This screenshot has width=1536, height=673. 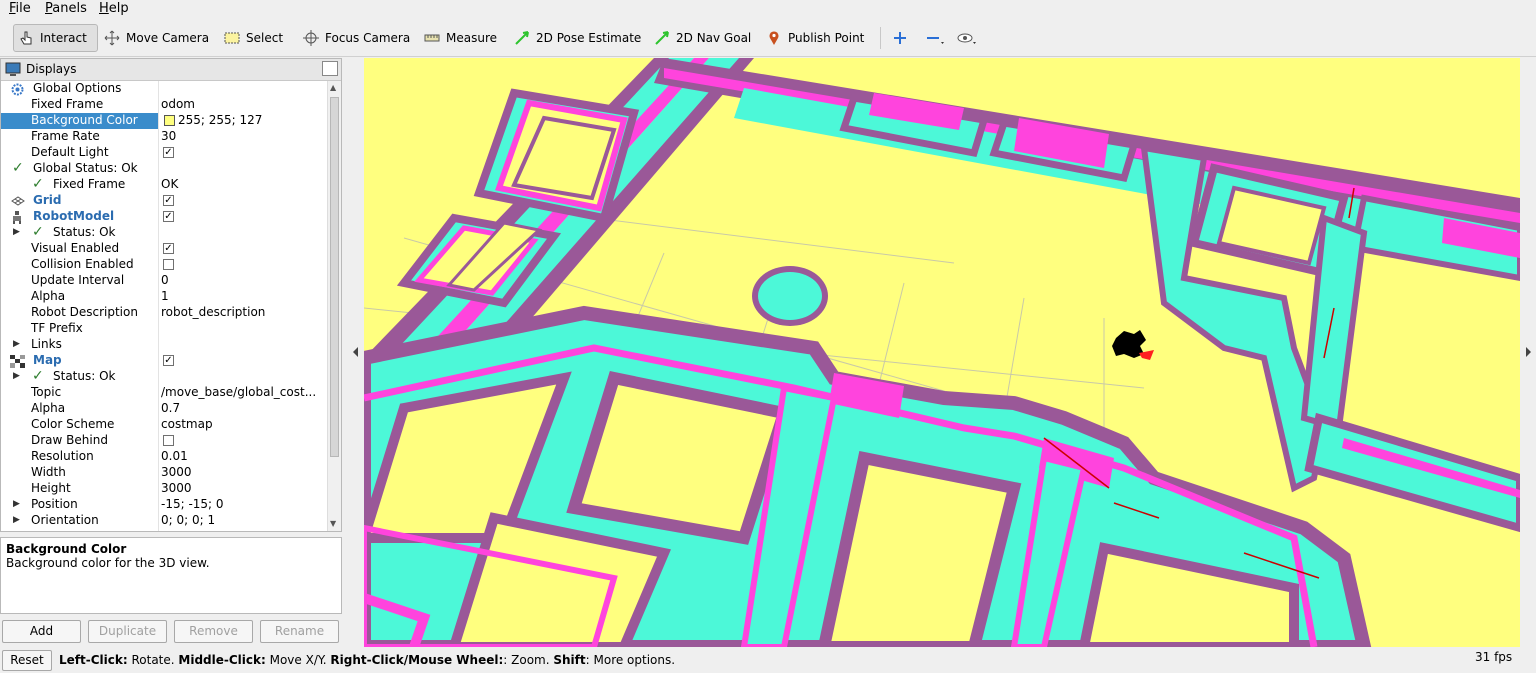 What do you see at coordinates (55, 38) in the screenshot?
I see `interact-tool-button: Interact` at bounding box center [55, 38].